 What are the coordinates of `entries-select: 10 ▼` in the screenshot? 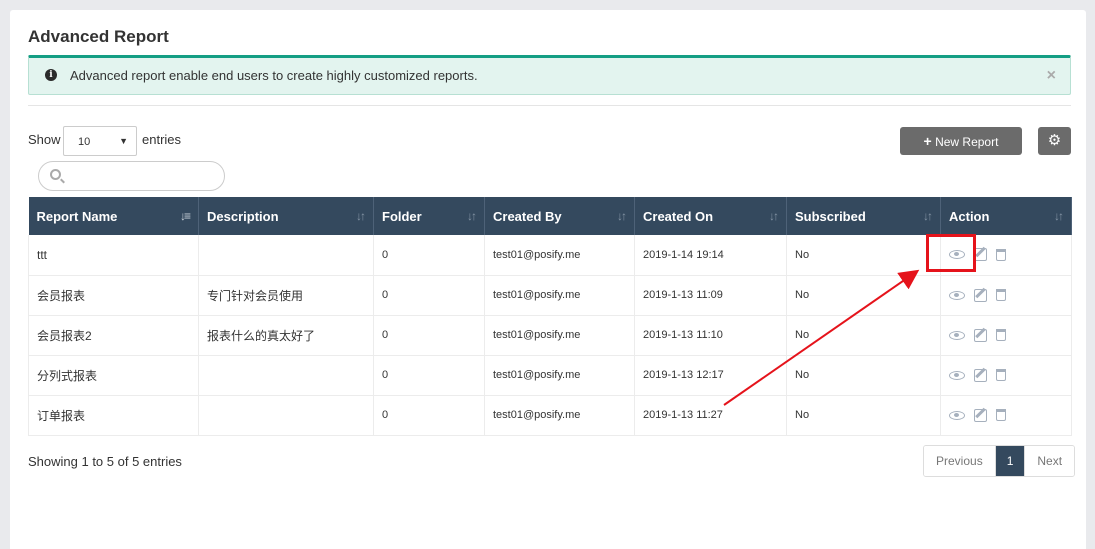 It's located at (100, 141).